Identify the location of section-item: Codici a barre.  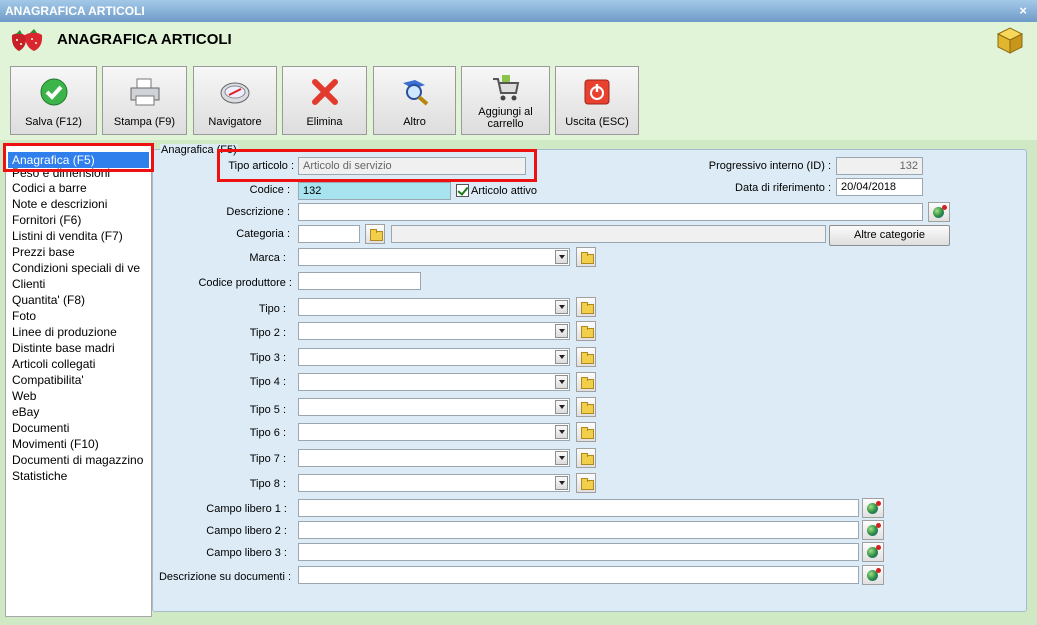
(78, 188).